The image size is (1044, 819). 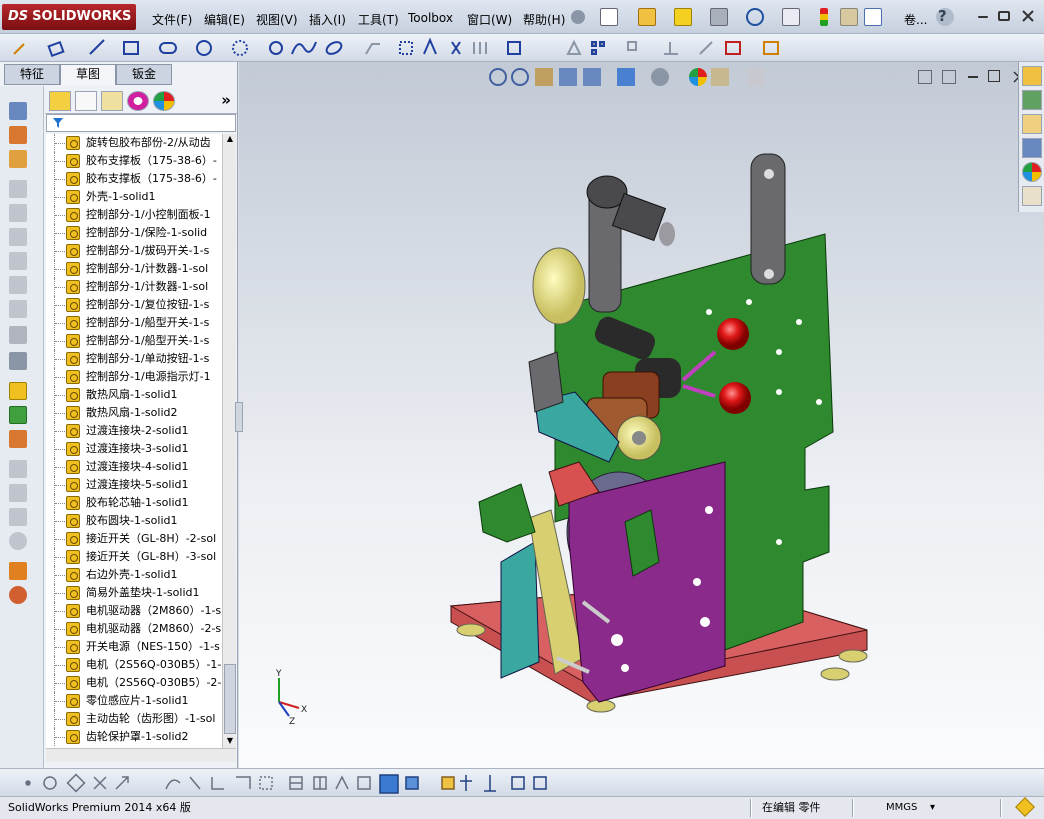 I want to click on tree-item: 过渡连接块-3-solid1, so click(x=134, y=449).